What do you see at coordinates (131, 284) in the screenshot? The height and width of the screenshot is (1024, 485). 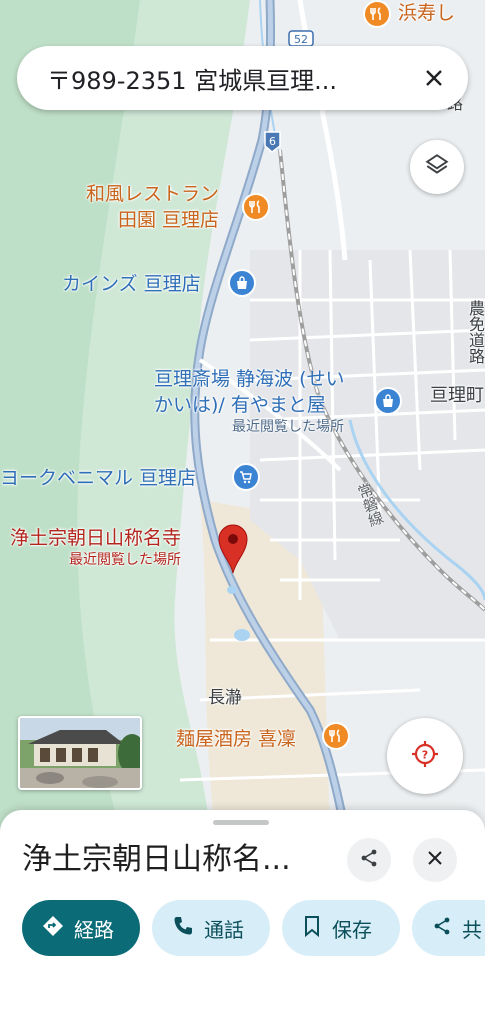 I see `poi-cainz: カインズ 亘理店` at bounding box center [131, 284].